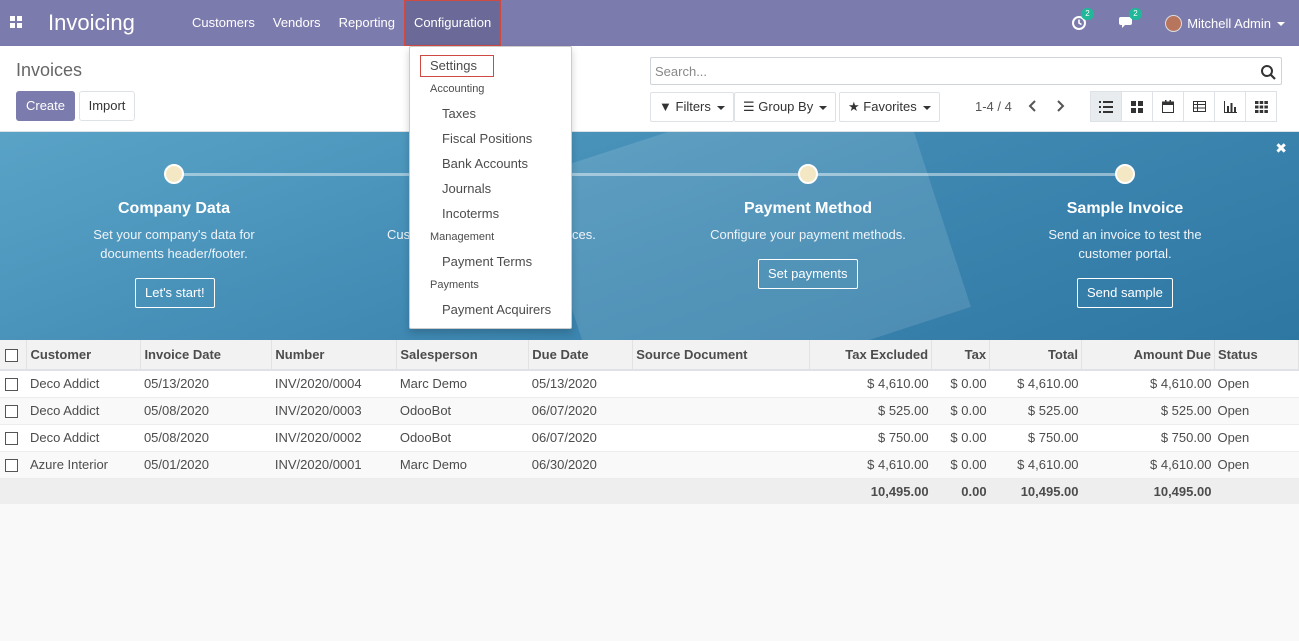 This screenshot has height=641, width=1299. I want to click on lets-start-button: Let's start!, so click(175, 293).